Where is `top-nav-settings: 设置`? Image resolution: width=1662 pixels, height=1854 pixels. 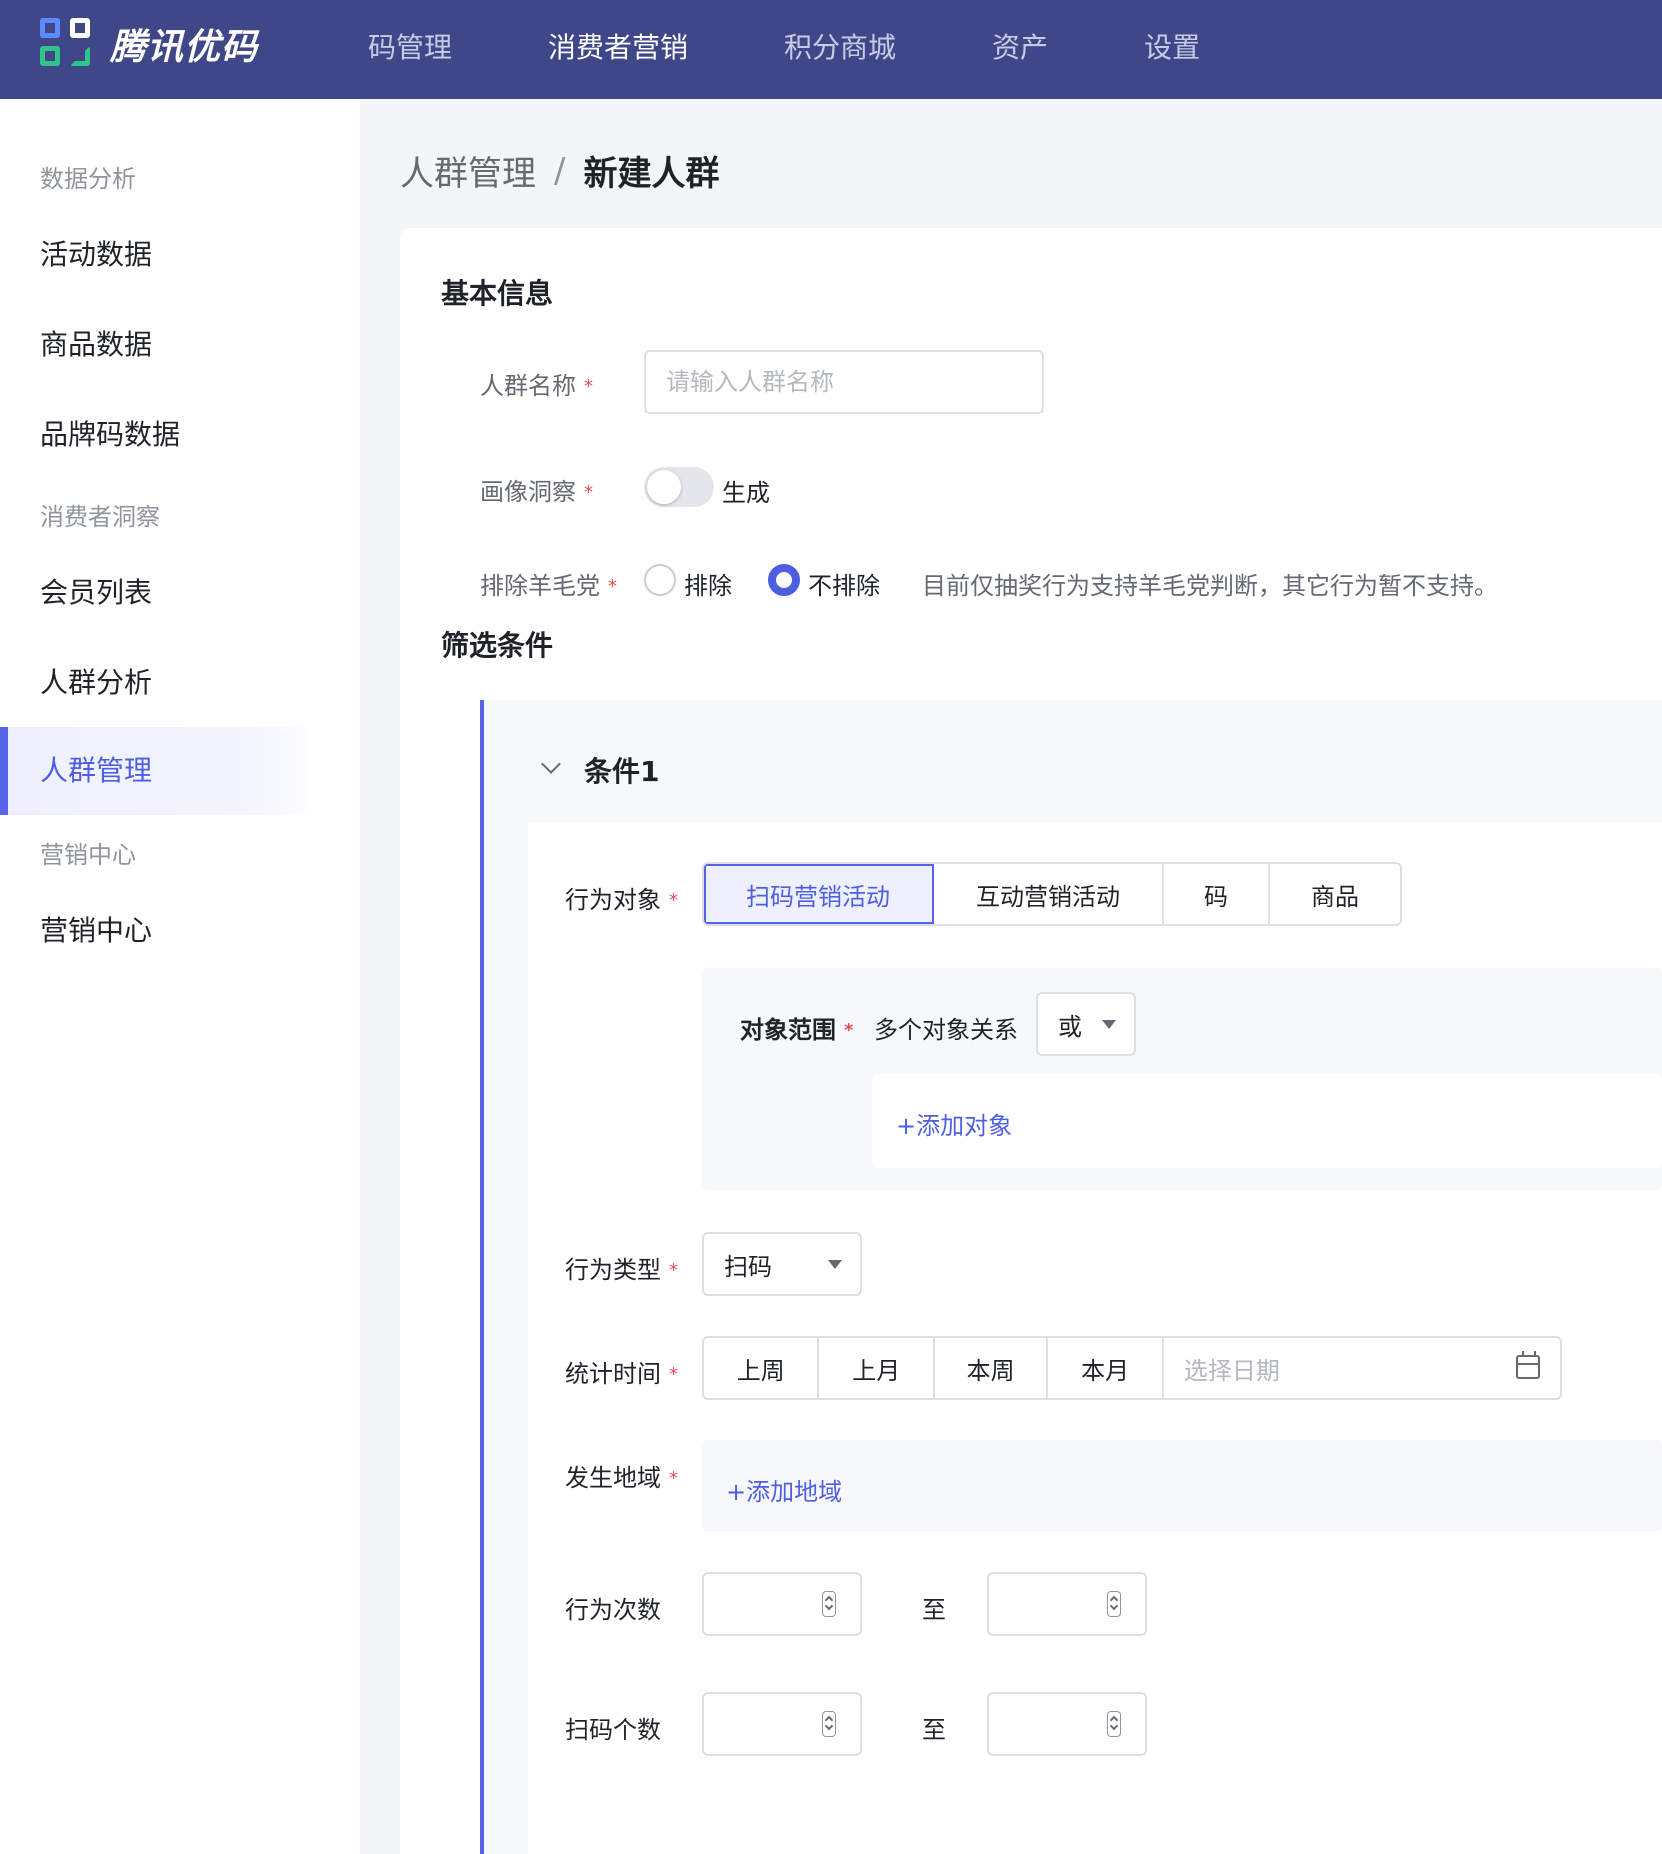 top-nav-settings: 设置 is located at coordinates (1172, 49).